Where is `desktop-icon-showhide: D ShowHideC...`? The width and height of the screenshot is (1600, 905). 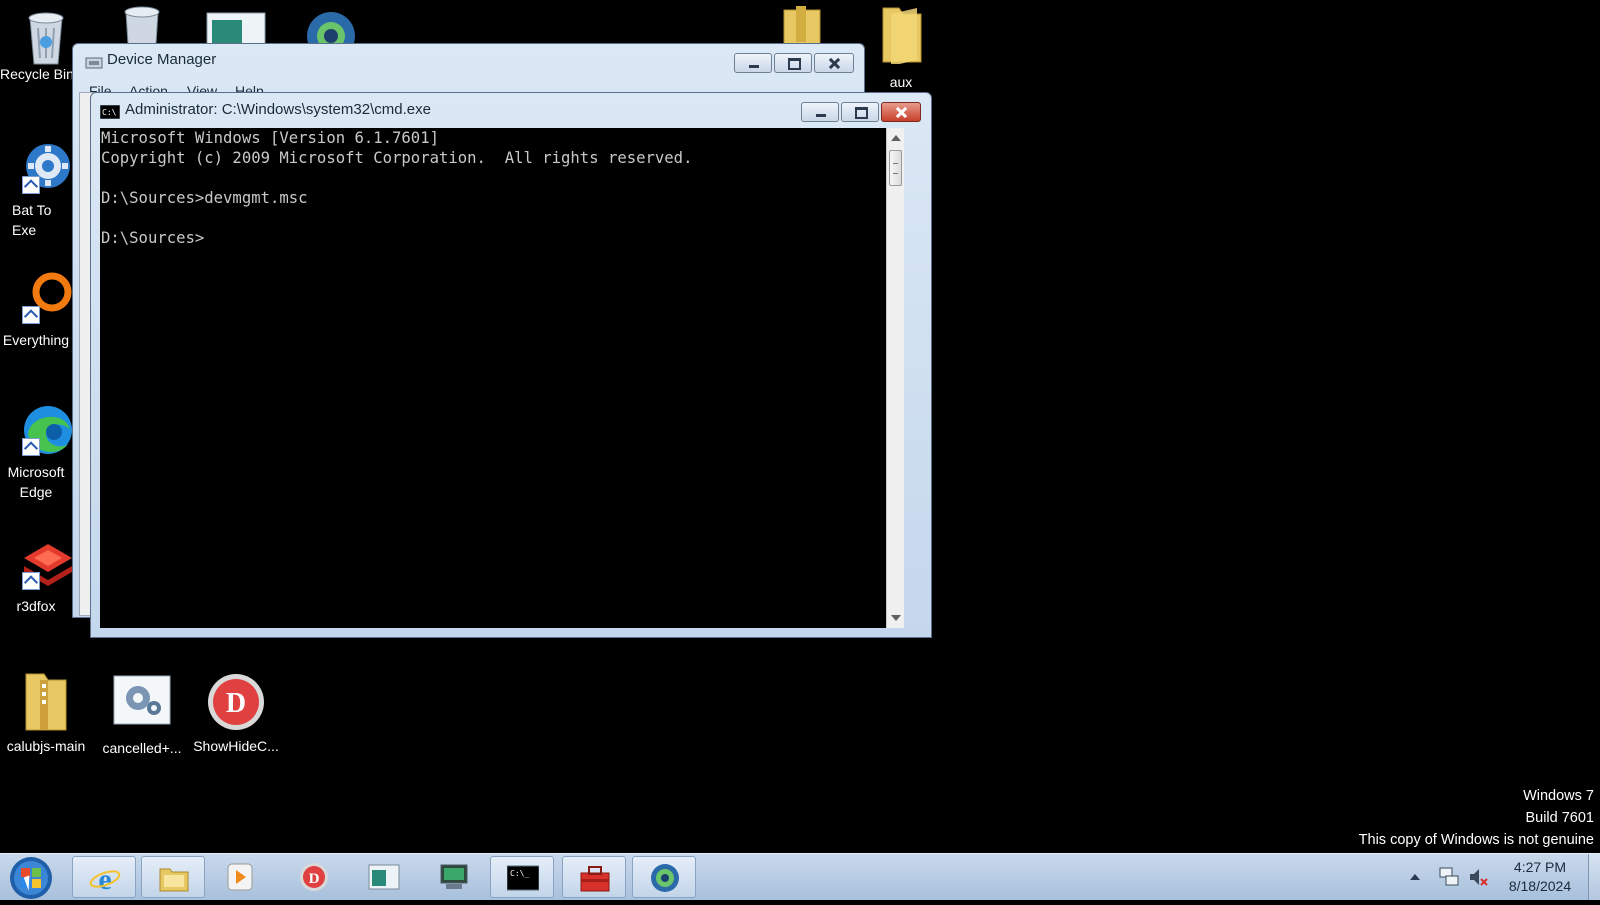
desktop-icon-showhide: D ShowHideC... is located at coordinates (236, 714).